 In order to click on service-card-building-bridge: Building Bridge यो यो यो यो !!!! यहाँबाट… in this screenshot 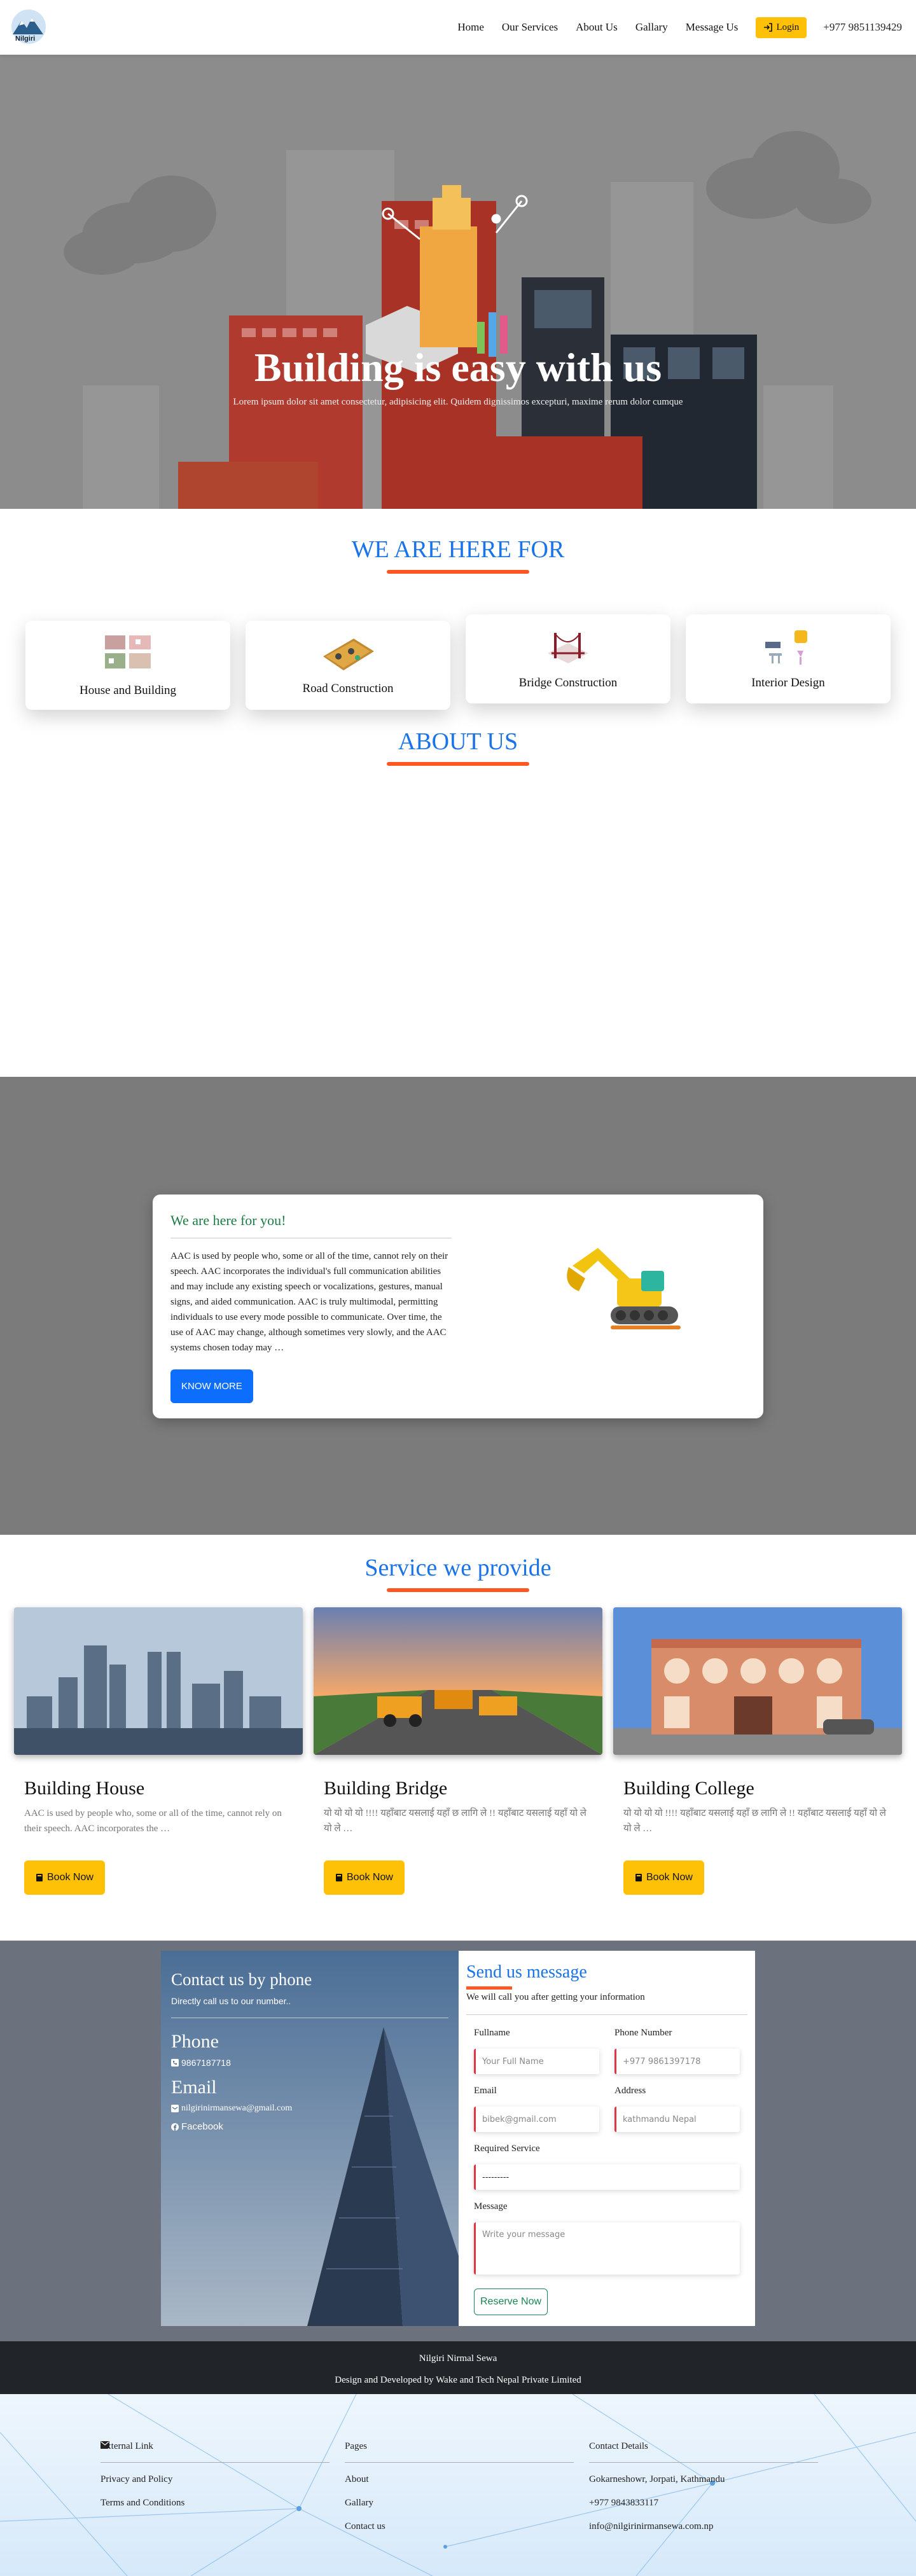, I will do `click(458, 1751)`.